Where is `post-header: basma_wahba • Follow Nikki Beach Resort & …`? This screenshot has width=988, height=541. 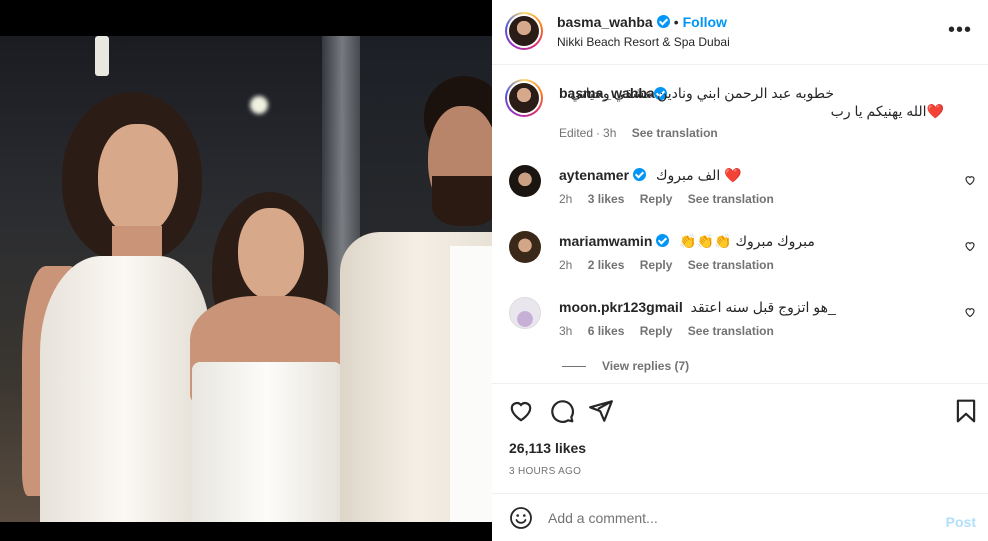 post-header: basma_wahba • Follow Nikki Beach Resort & … is located at coordinates (740, 32).